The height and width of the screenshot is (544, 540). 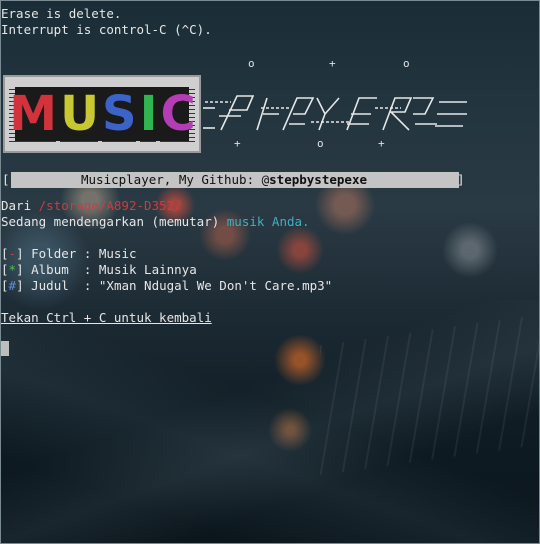 I want to click on listening-suffix: musik Anda., so click(x=268, y=221).